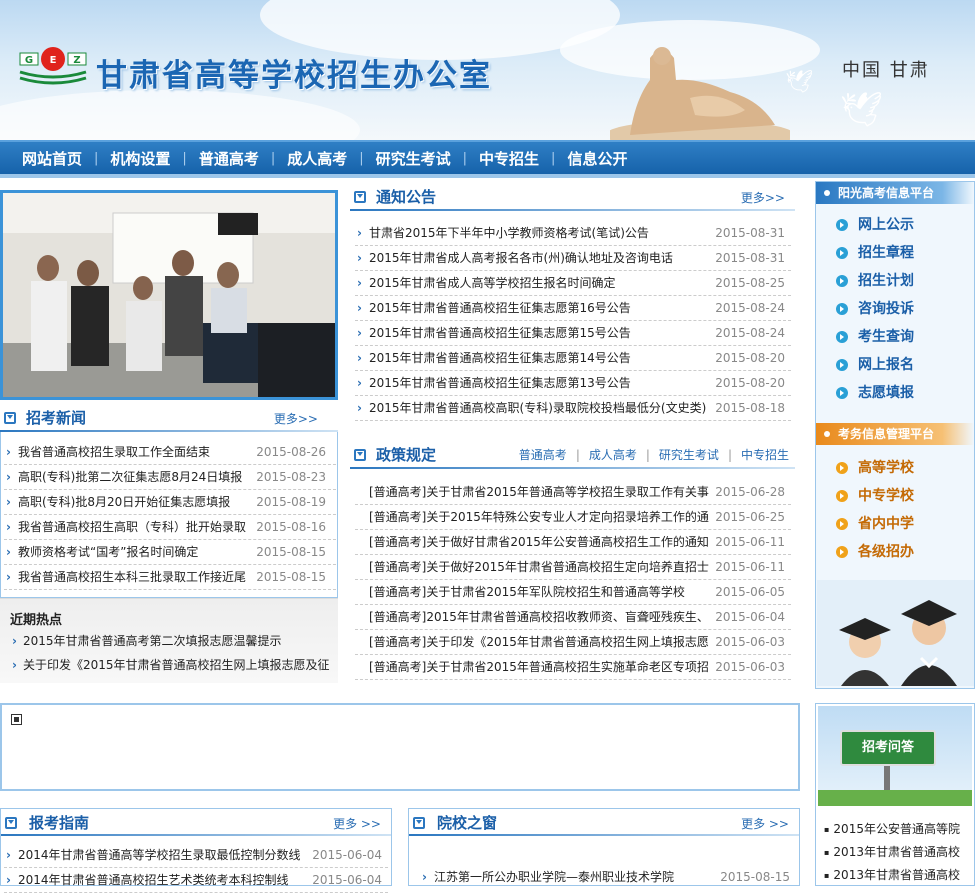  I want to click on policy-link: [普通高考]关于做好2015年甘肃省普通高校招生定向培养直招士, so click(539, 567).